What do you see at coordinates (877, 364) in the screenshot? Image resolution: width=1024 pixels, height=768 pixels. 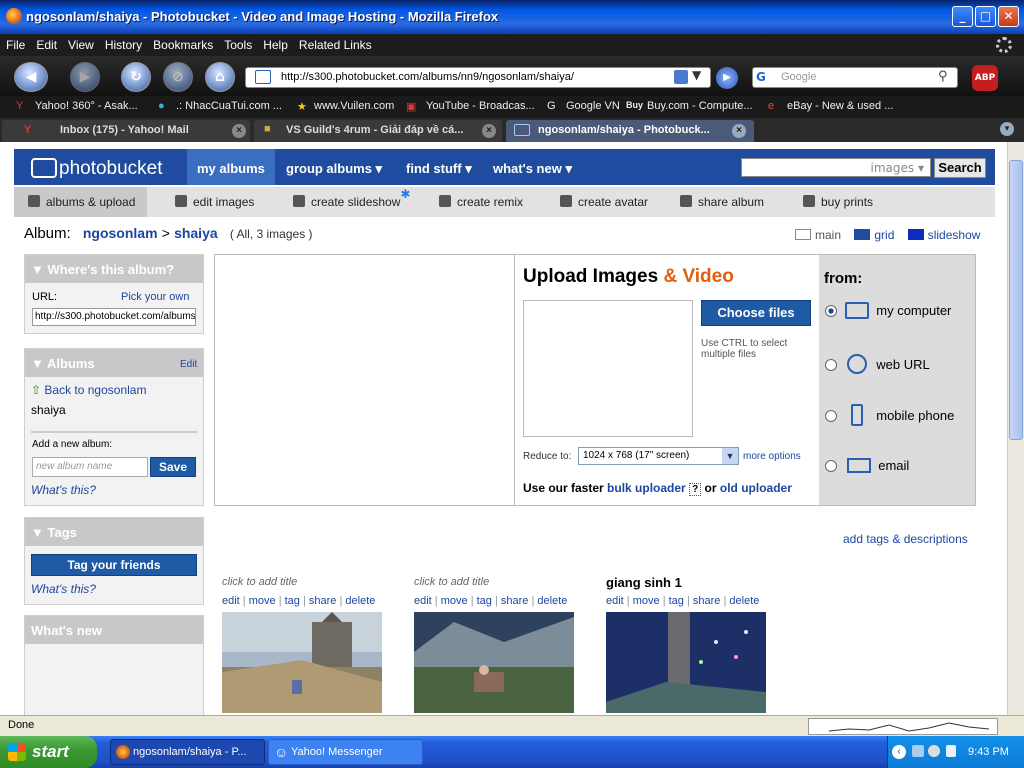 I see `source-web-url: web URL` at bounding box center [877, 364].